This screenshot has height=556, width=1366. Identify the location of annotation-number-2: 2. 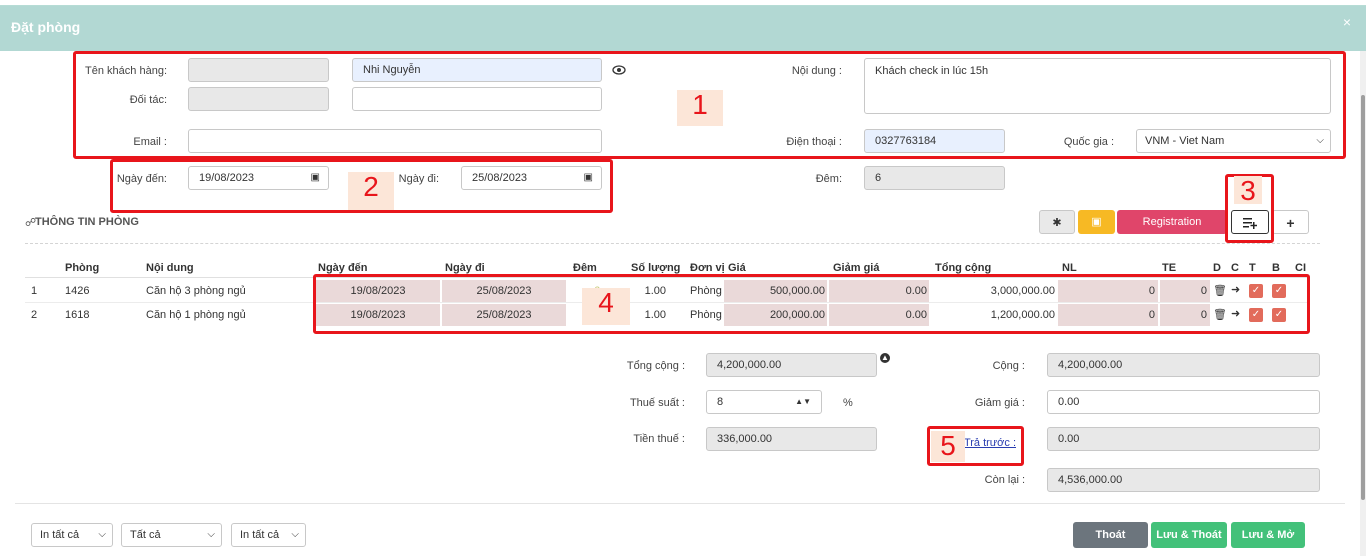
(371, 191).